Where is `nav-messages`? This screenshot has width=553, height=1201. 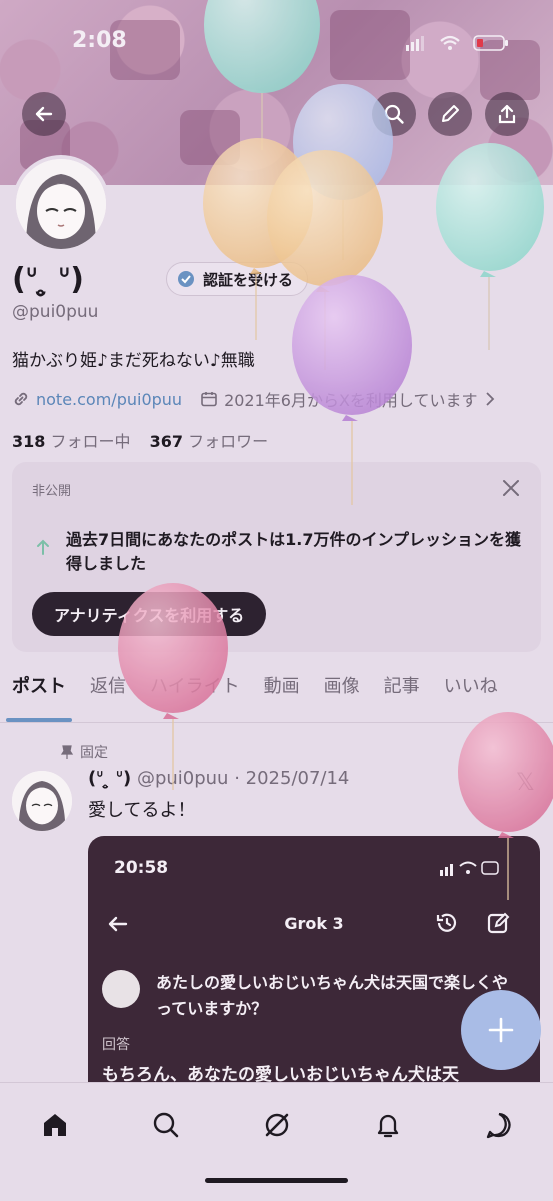 nav-messages is located at coordinates (499, 1125).